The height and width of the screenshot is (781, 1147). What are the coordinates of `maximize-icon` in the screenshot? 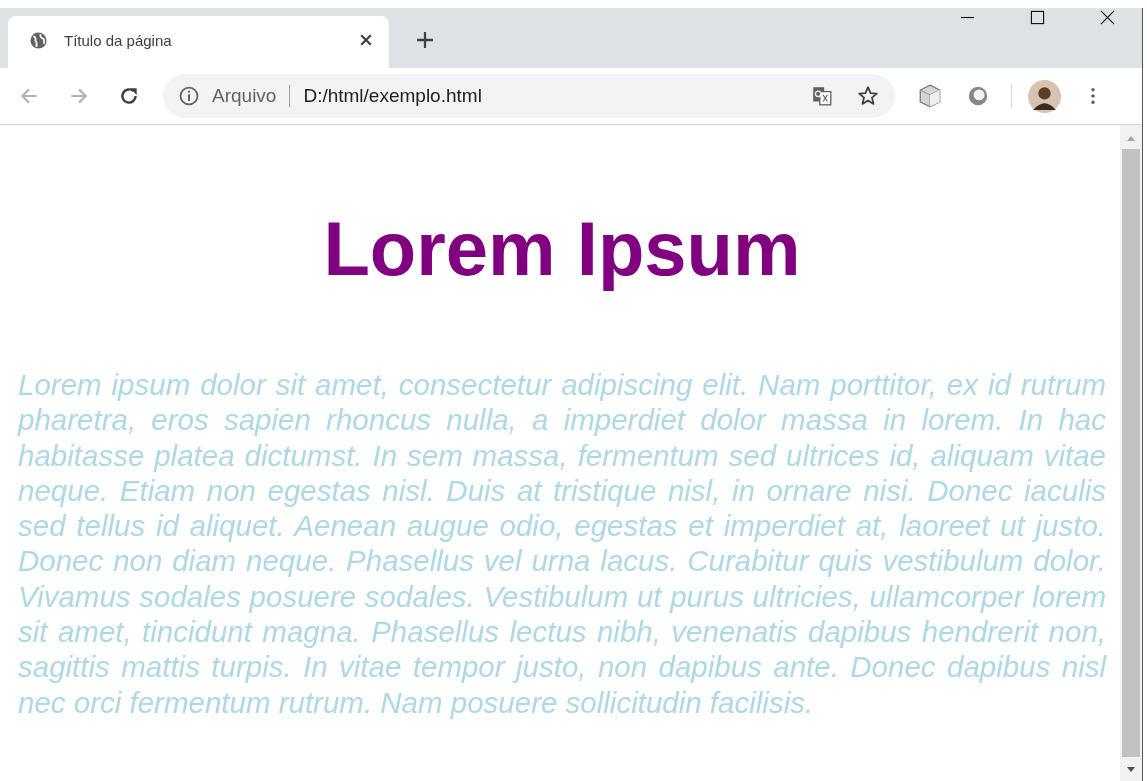 It's located at (1037, 17).